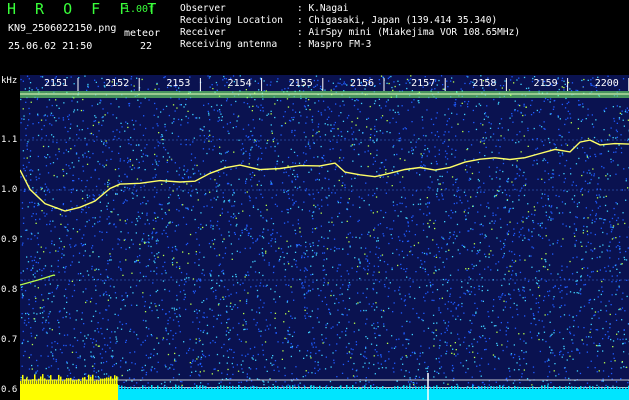  I want to click on frequency-axis: kHz 1.1 1.0 0.9 0.8 0.7 0.6, so click(10, 237).